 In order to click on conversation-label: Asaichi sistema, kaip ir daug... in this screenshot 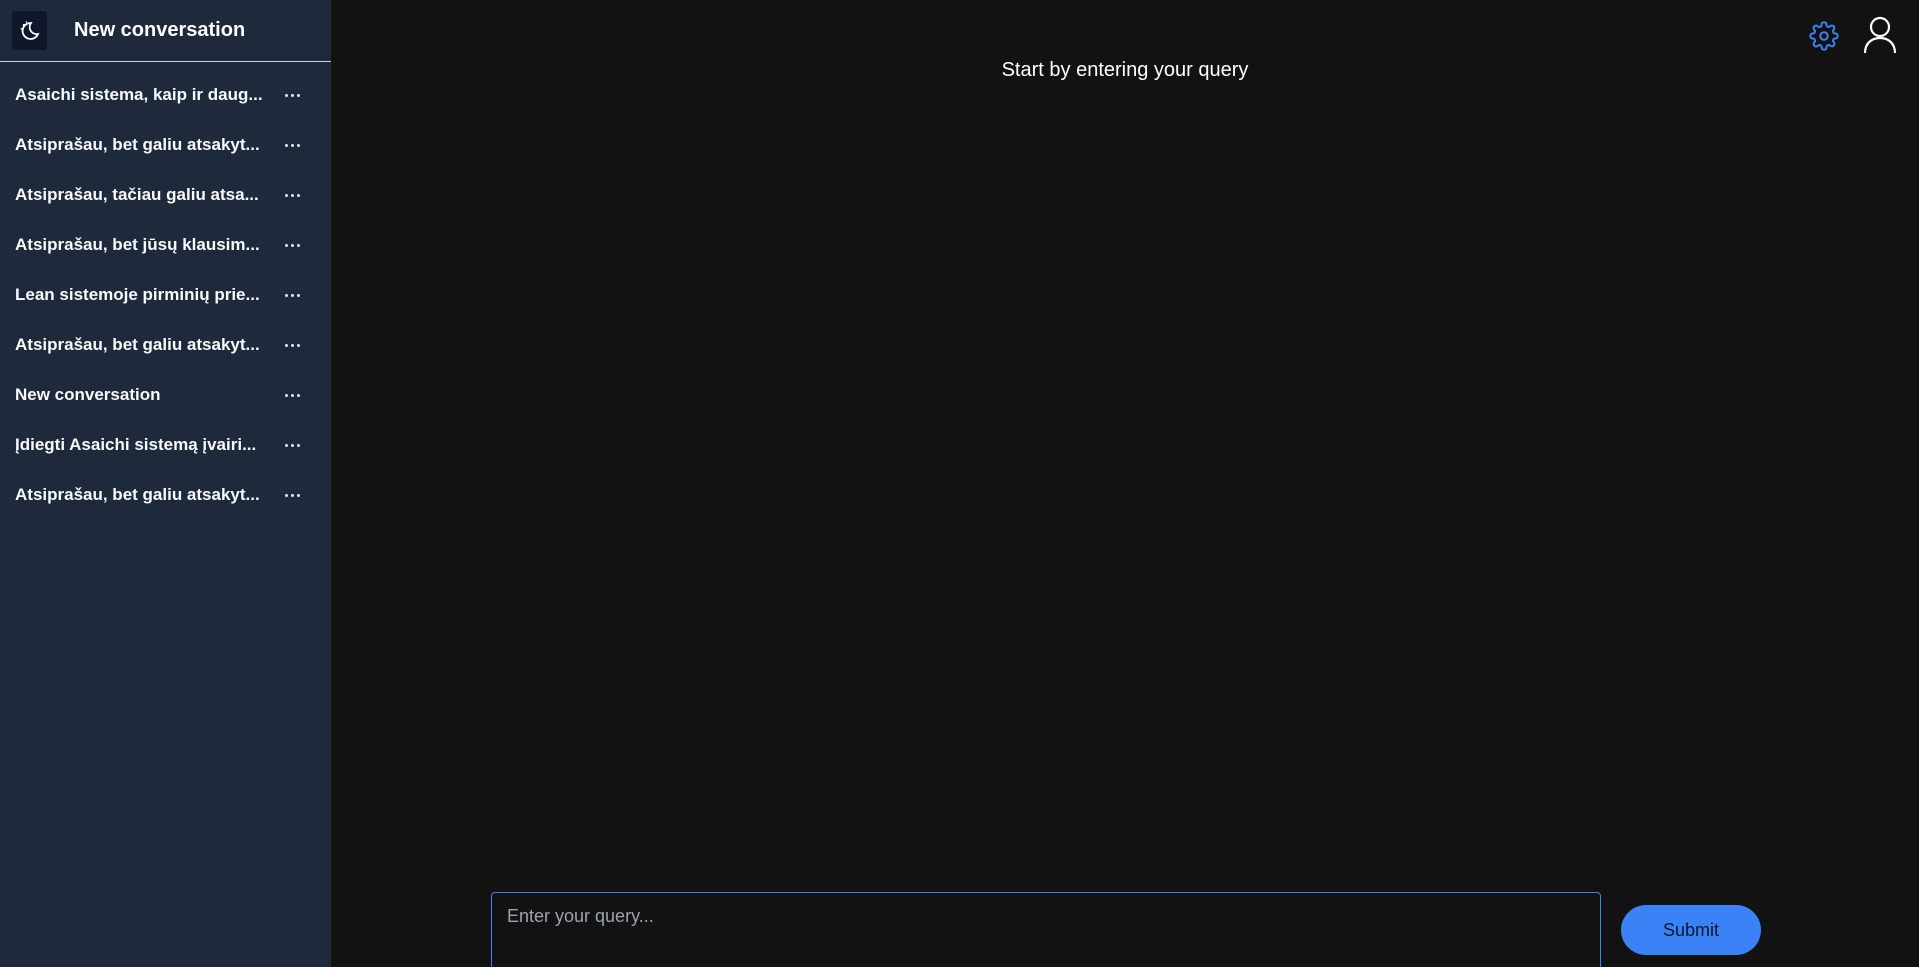, I will do `click(139, 94)`.